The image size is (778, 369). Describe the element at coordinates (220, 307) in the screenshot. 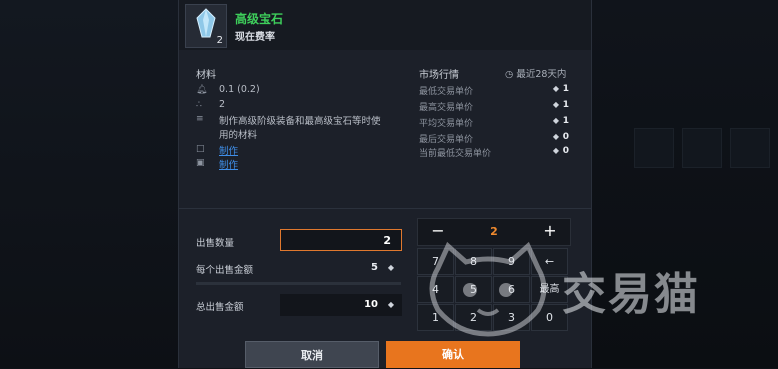

I see `total-price-label: 总出售金额` at that location.